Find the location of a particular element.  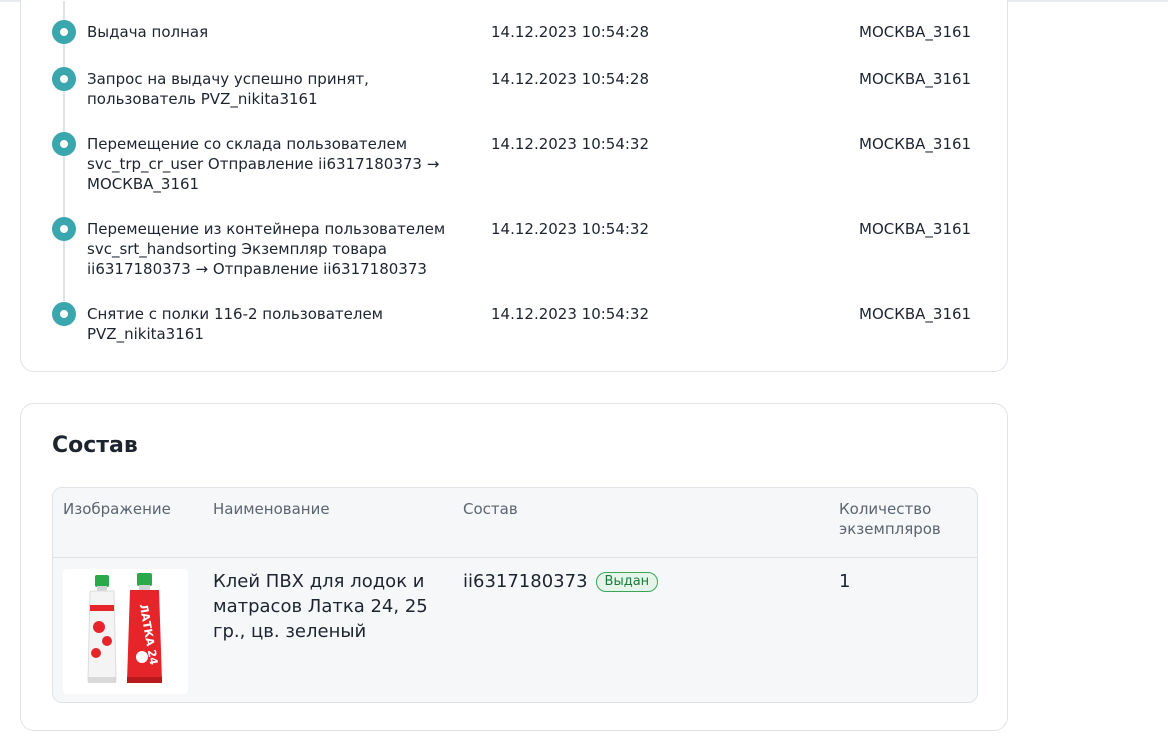

column-header-image: Изображение is located at coordinates (117, 509).